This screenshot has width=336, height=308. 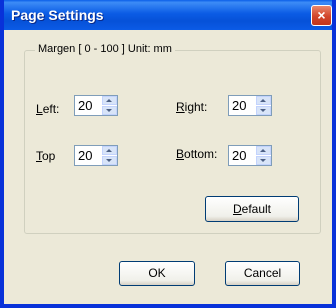 I want to click on ok-button: OK, so click(x=157, y=273).